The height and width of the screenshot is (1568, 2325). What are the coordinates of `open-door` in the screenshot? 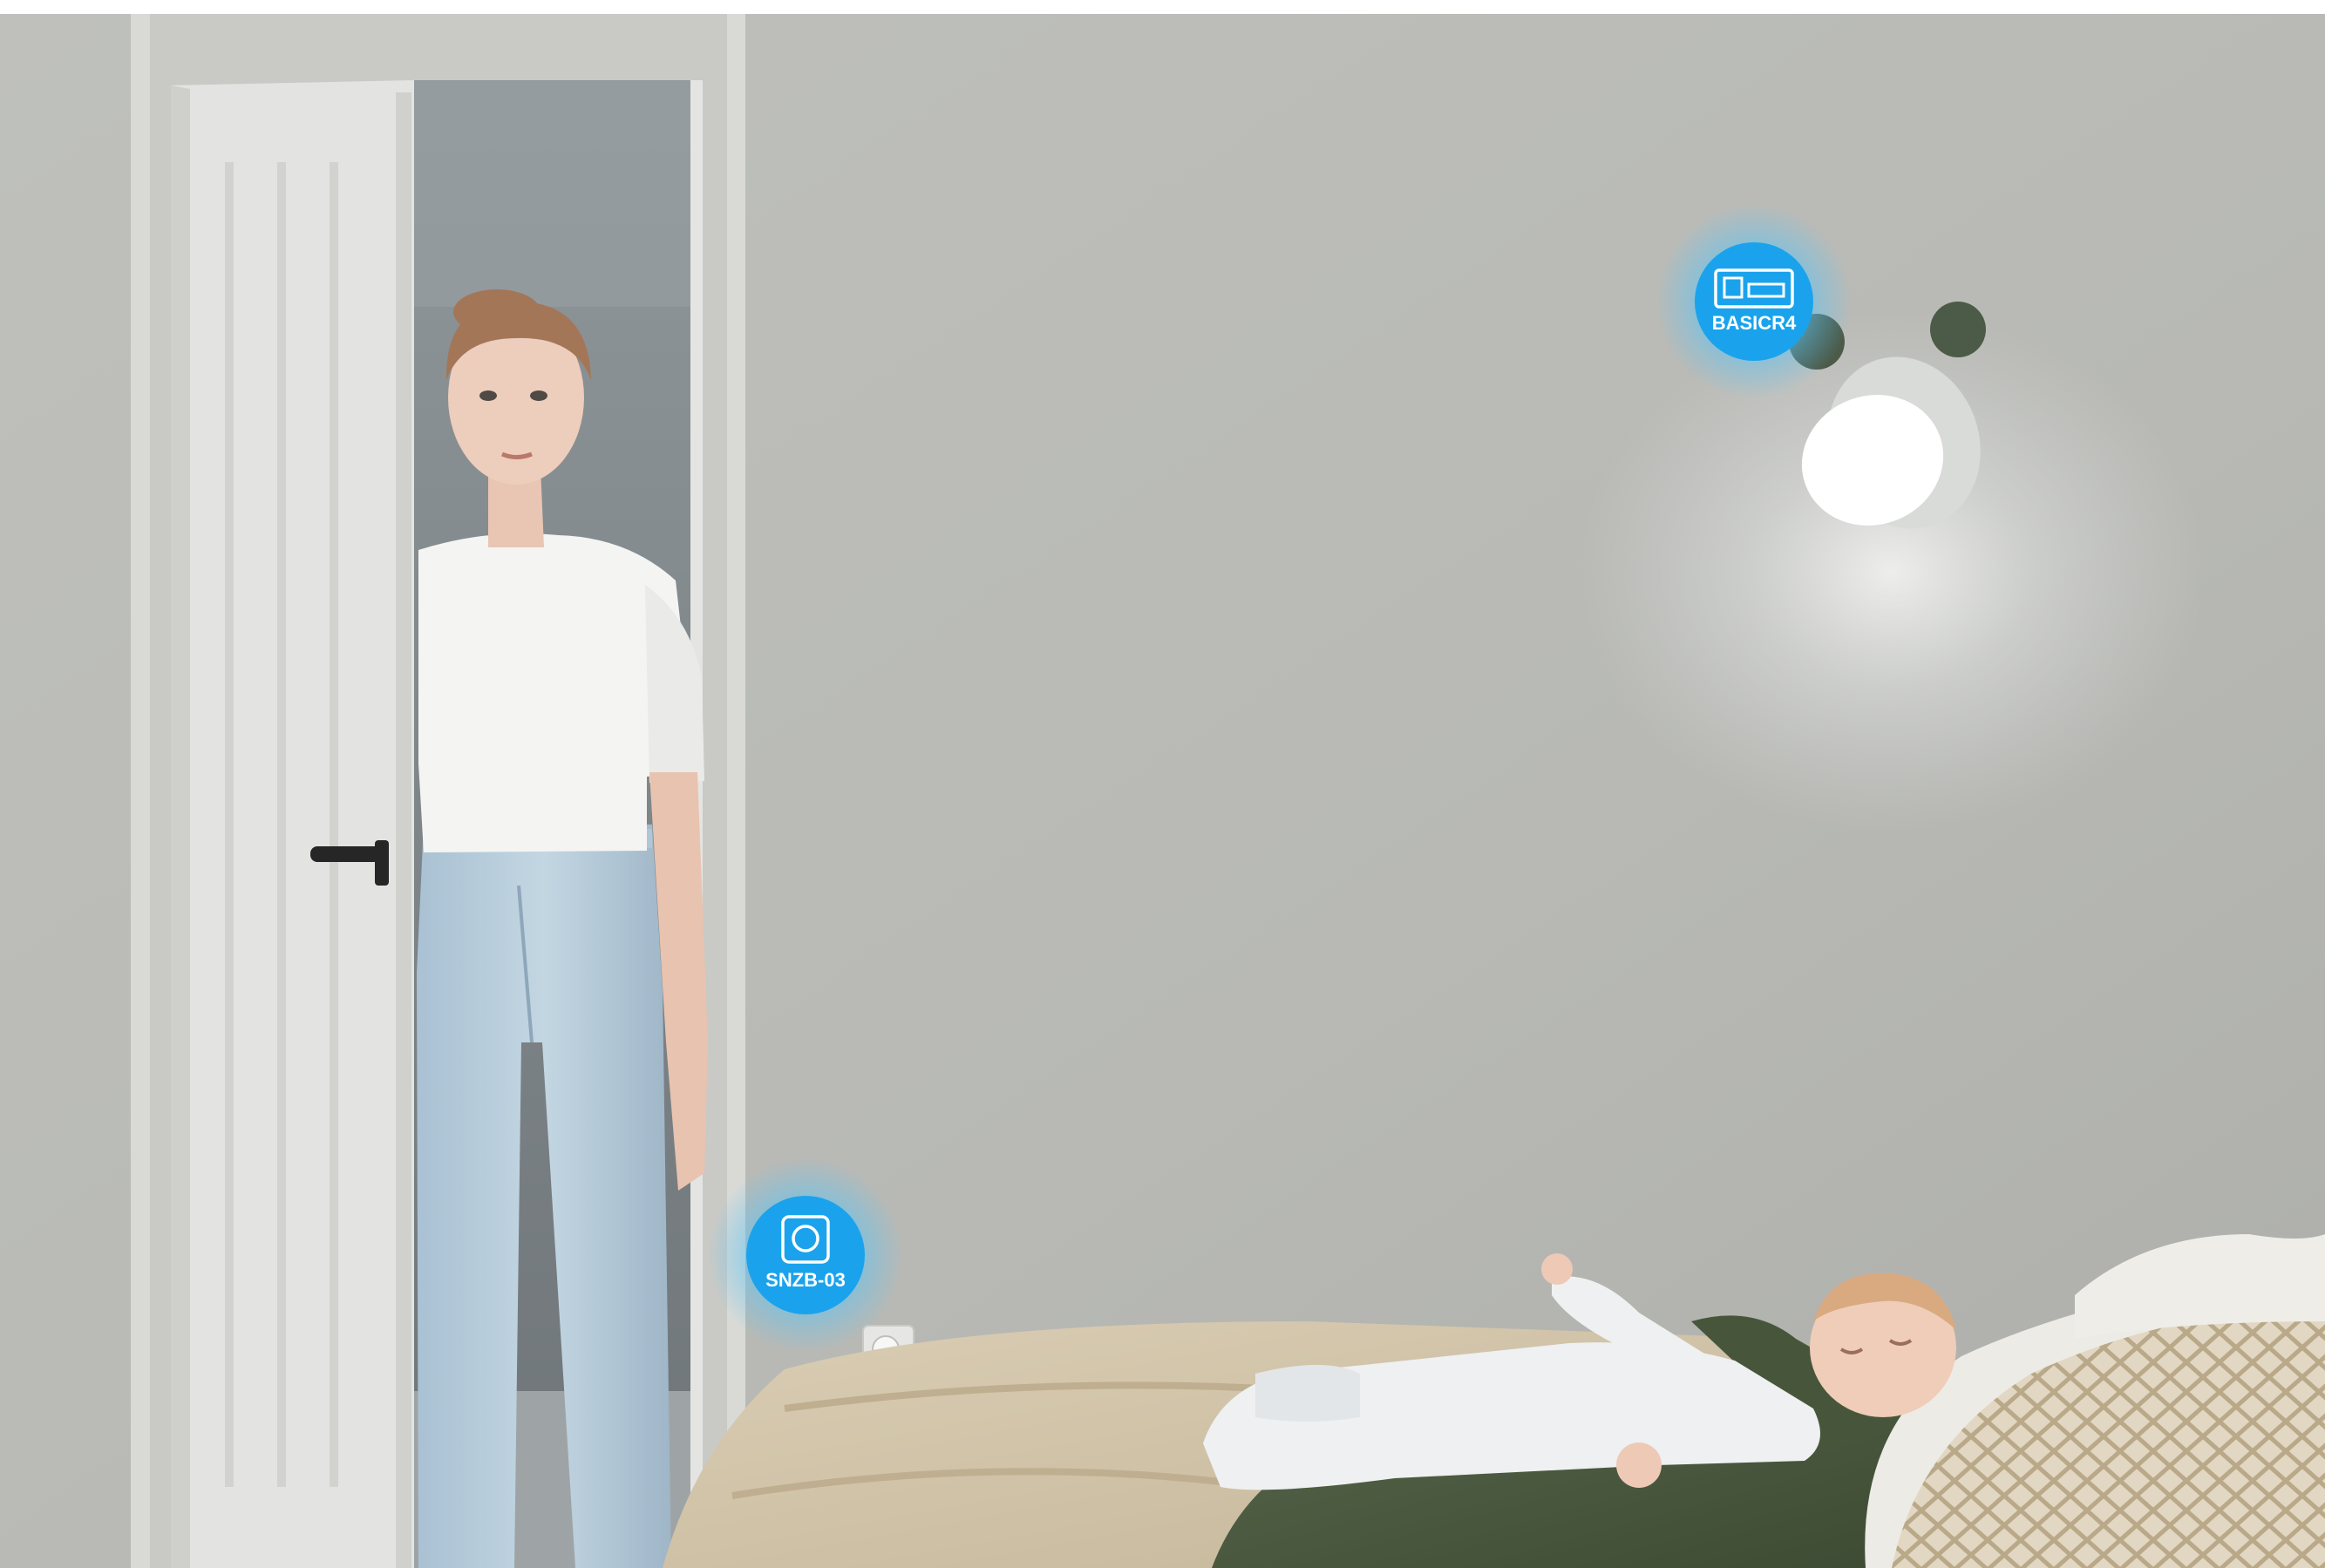 It's located at (292, 824).